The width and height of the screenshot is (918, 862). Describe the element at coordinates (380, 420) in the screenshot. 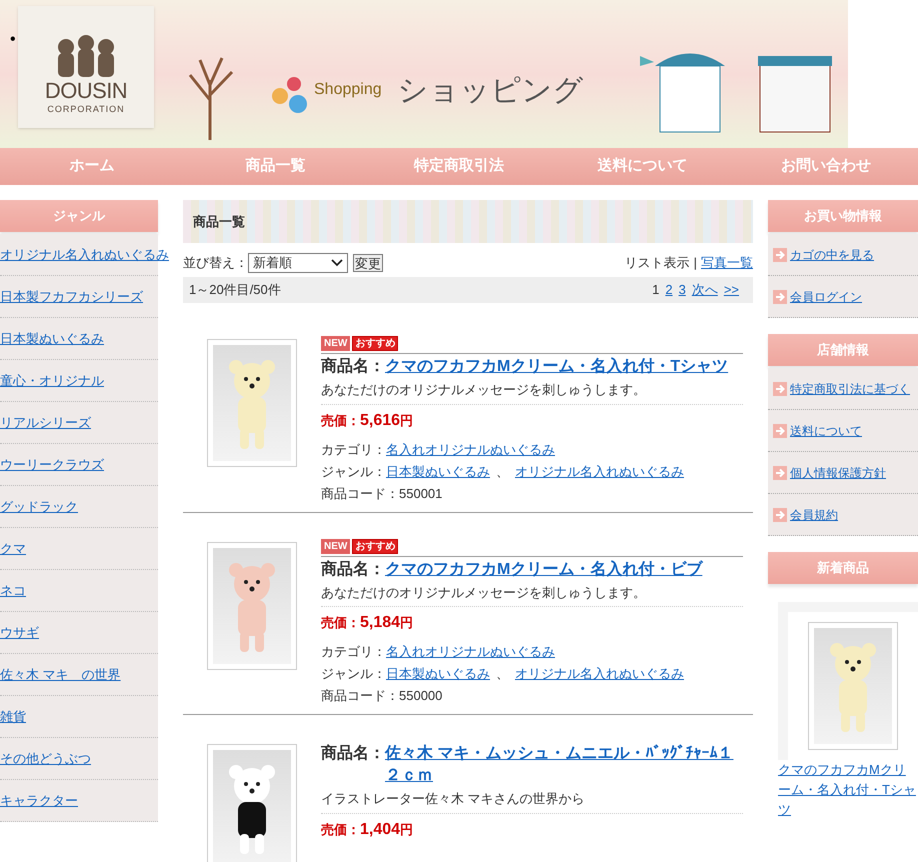

I see `product-price: 5,616` at that location.